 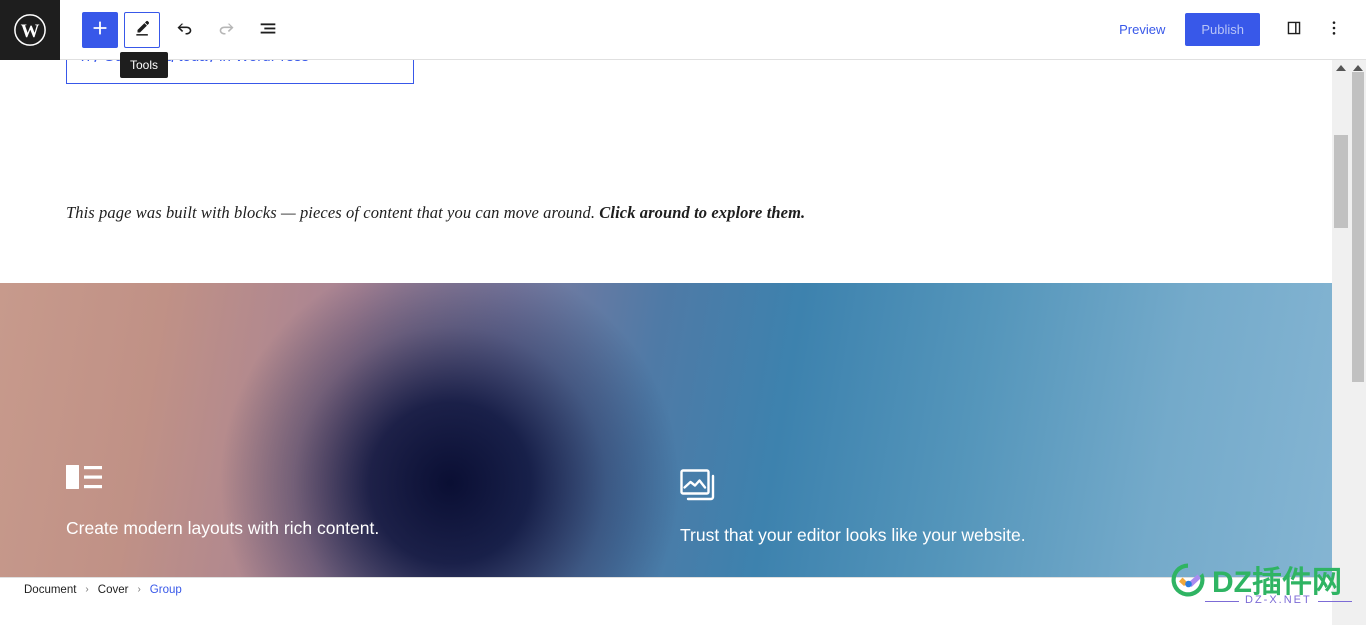 I want to click on breadcrumb-item-document: Document, so click(x=50, y=590).